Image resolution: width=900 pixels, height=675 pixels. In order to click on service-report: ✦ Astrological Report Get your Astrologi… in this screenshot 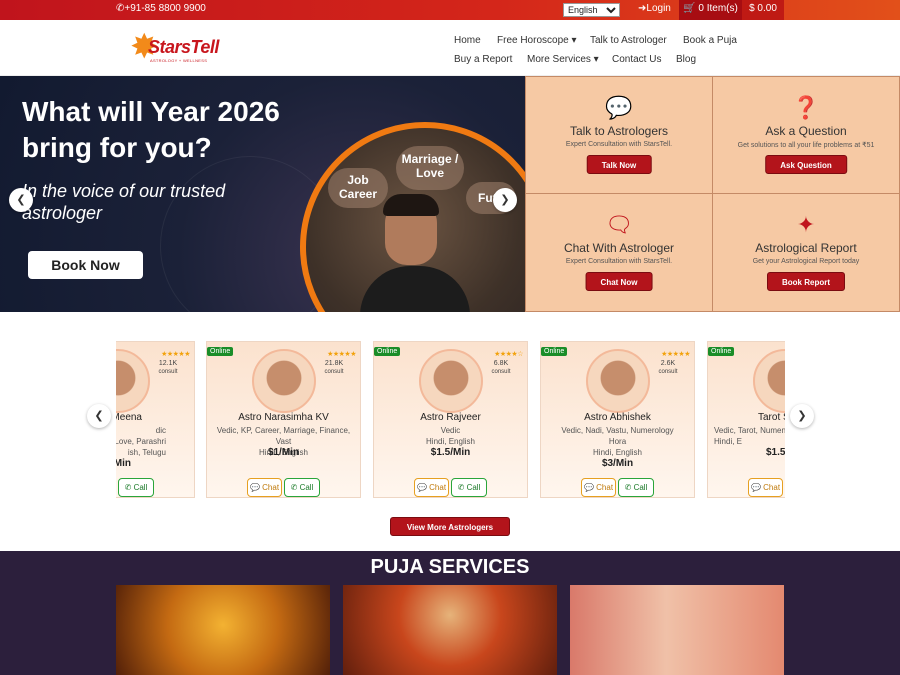, I will do `click(806, 252)`.